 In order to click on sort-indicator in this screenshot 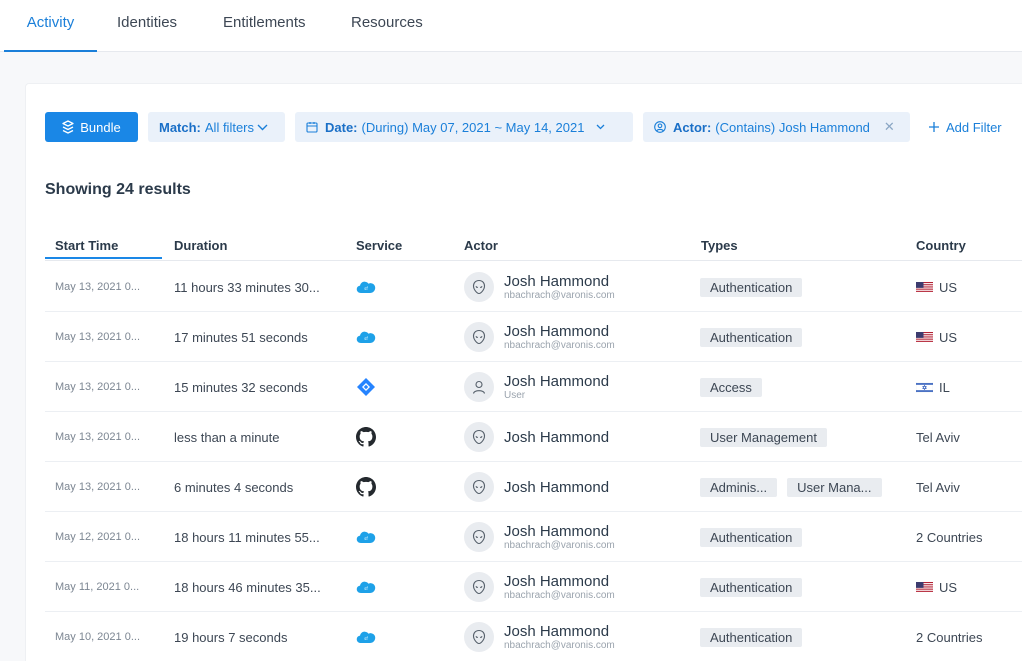, I will do `click(103, 258)`.